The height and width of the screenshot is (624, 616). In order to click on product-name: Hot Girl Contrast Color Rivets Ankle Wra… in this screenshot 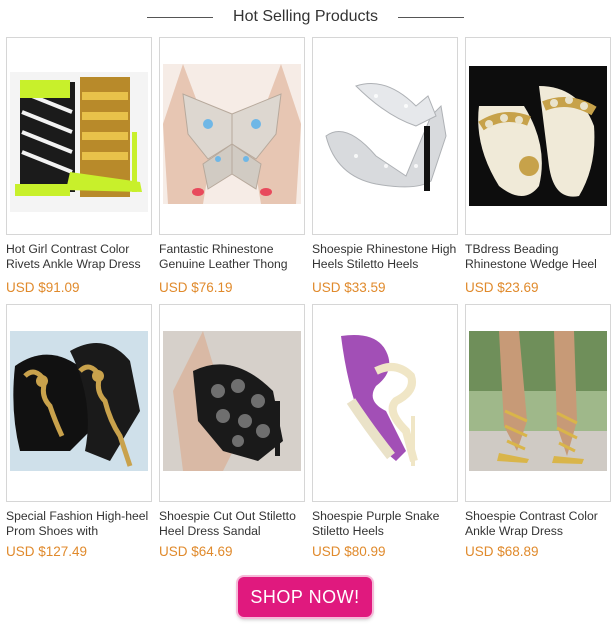, I will do `click(79, 257)`.